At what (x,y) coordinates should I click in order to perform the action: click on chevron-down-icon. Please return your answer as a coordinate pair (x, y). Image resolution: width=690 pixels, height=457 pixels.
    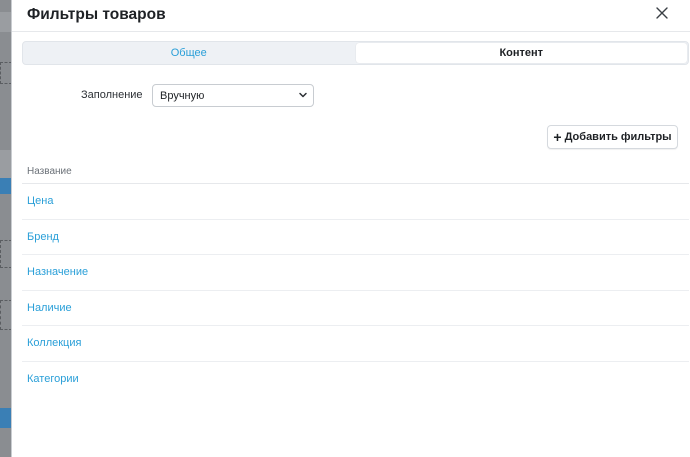
    Looking at the image, I should click on (303, 95).